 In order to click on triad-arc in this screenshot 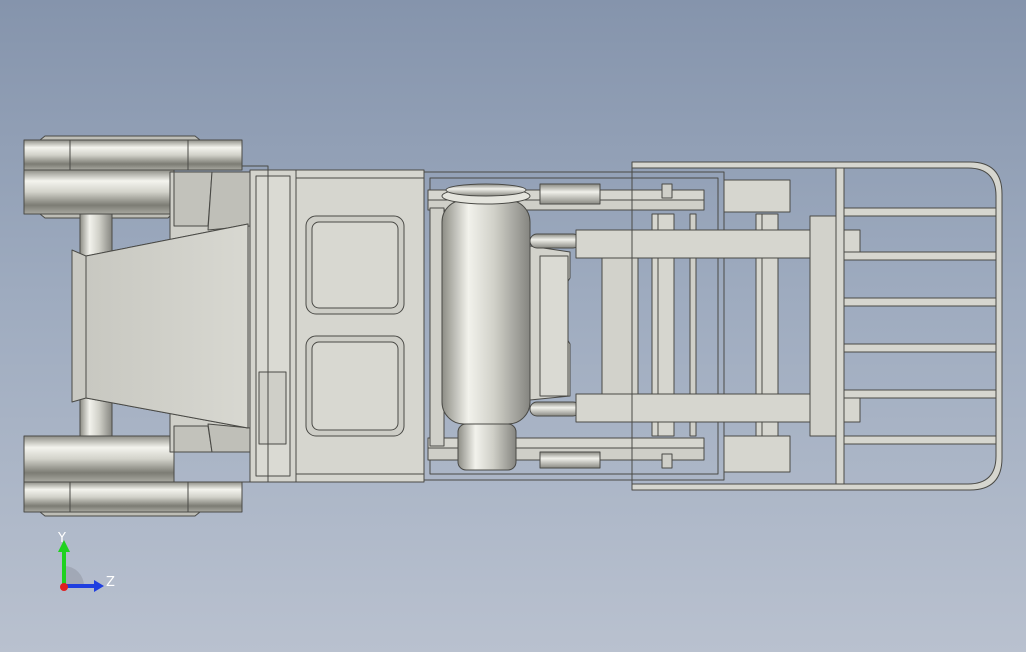, I will do `click(74, 576)`.